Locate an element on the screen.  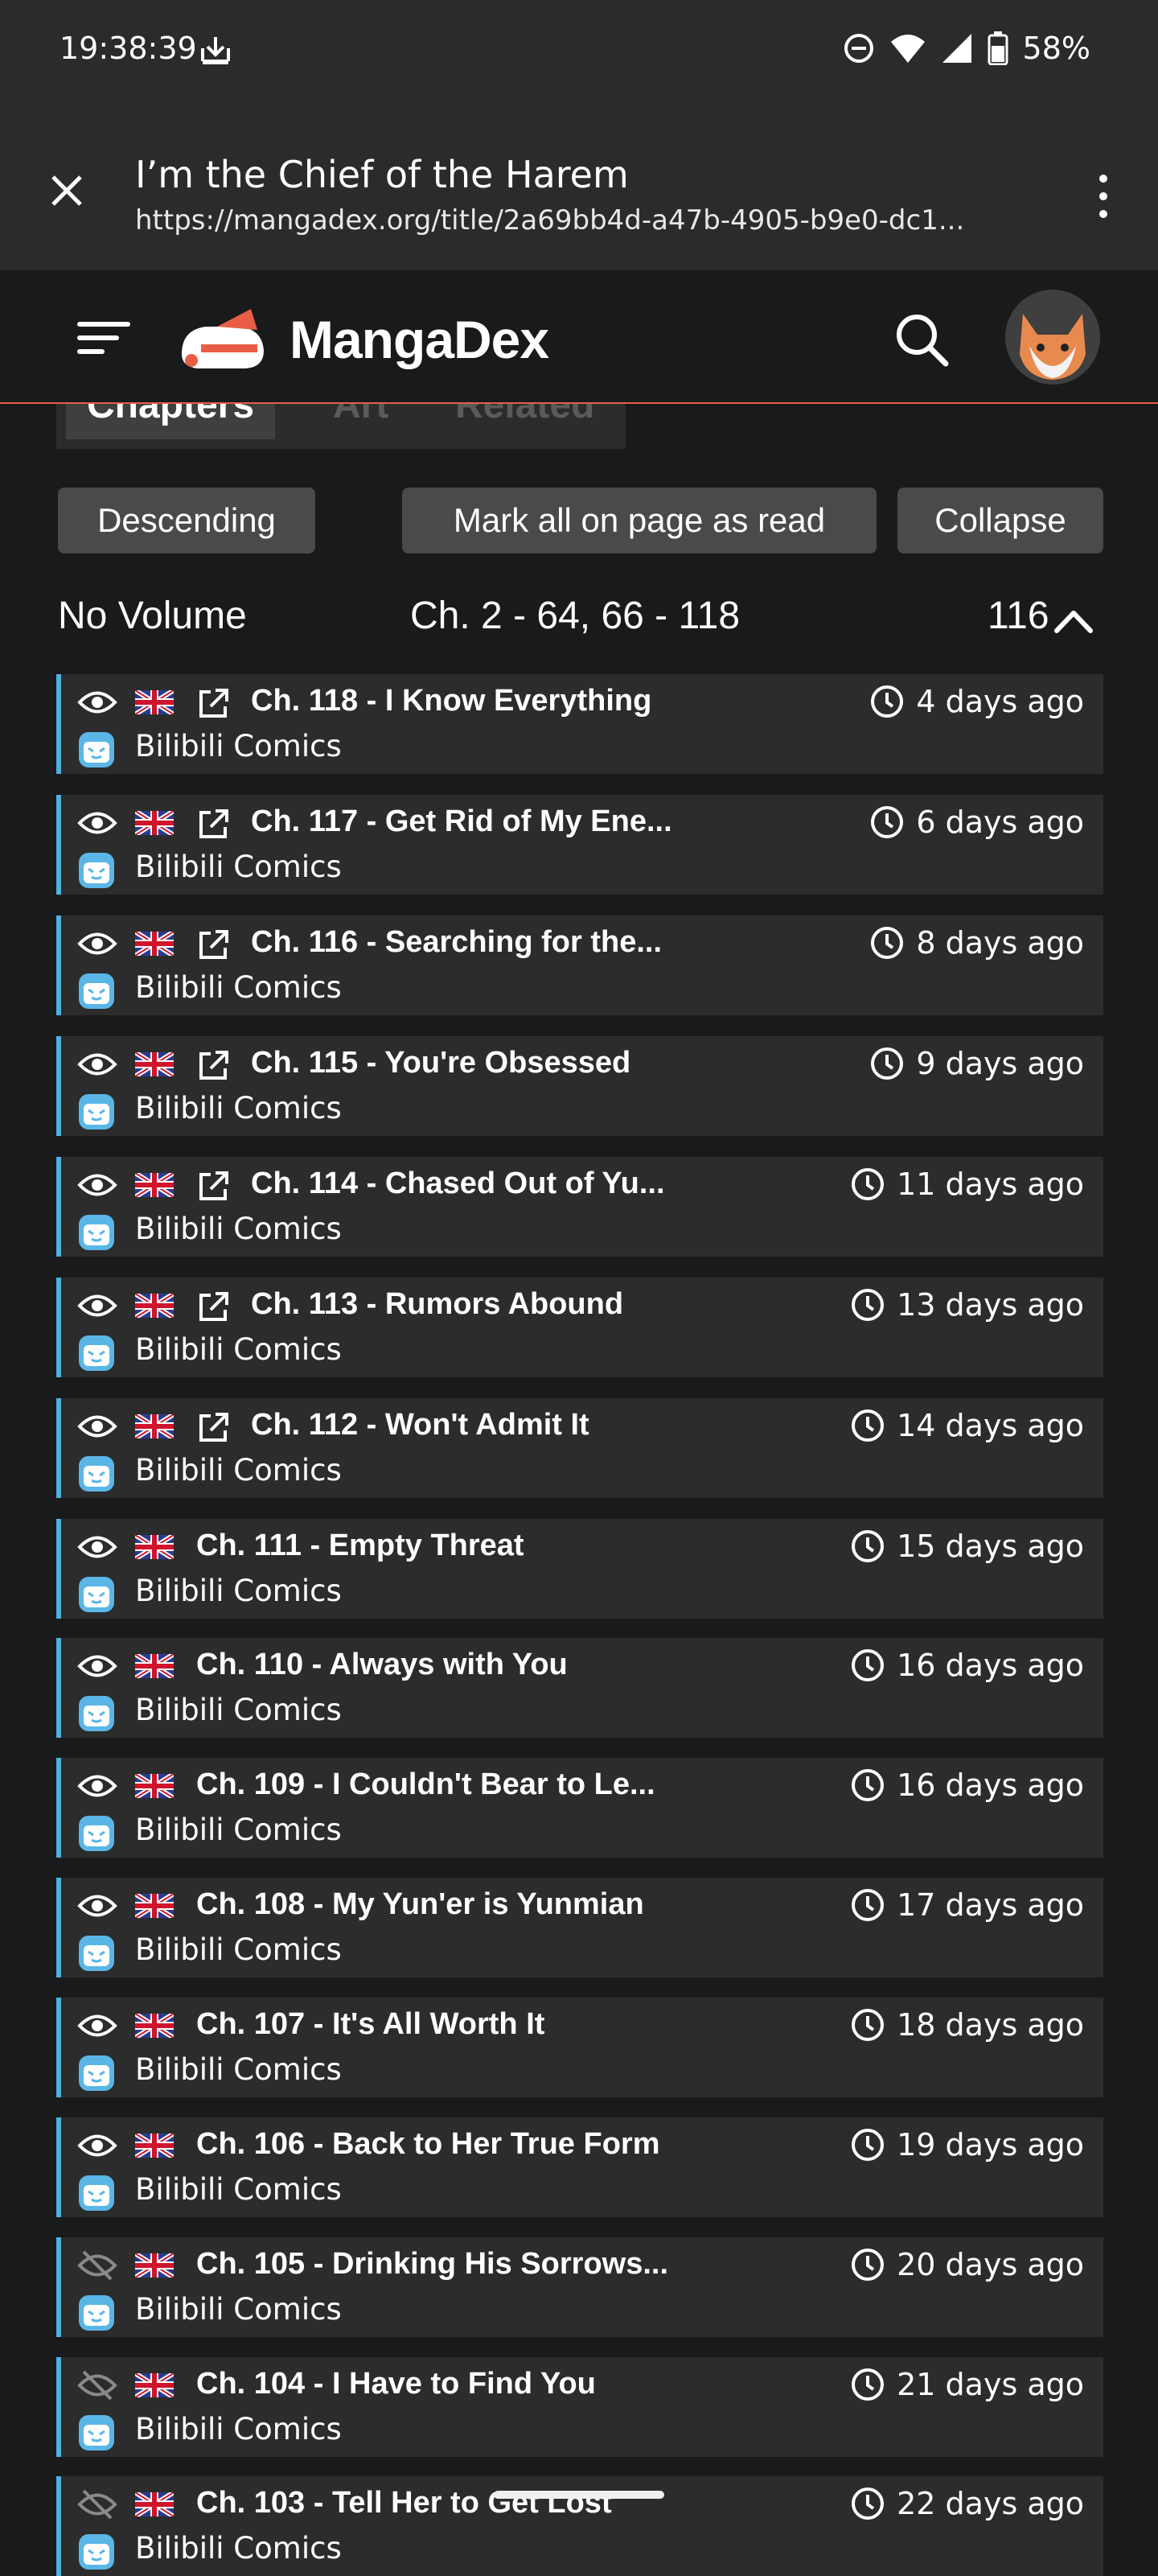
gesture-home-bar is located at coordinates (579, 2495).